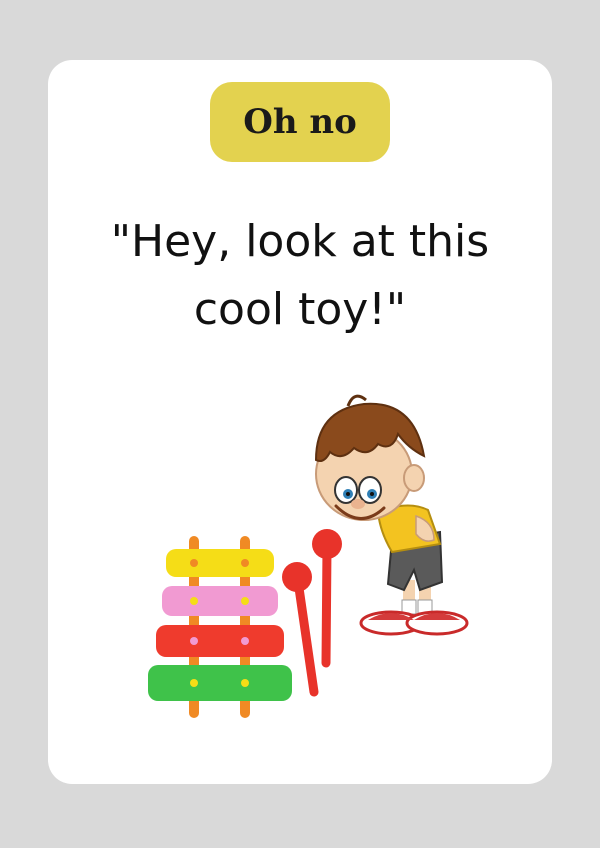 This screenshot has width=600, height=848. I want to click on xylophone-bar-pink, so click(220, 601).